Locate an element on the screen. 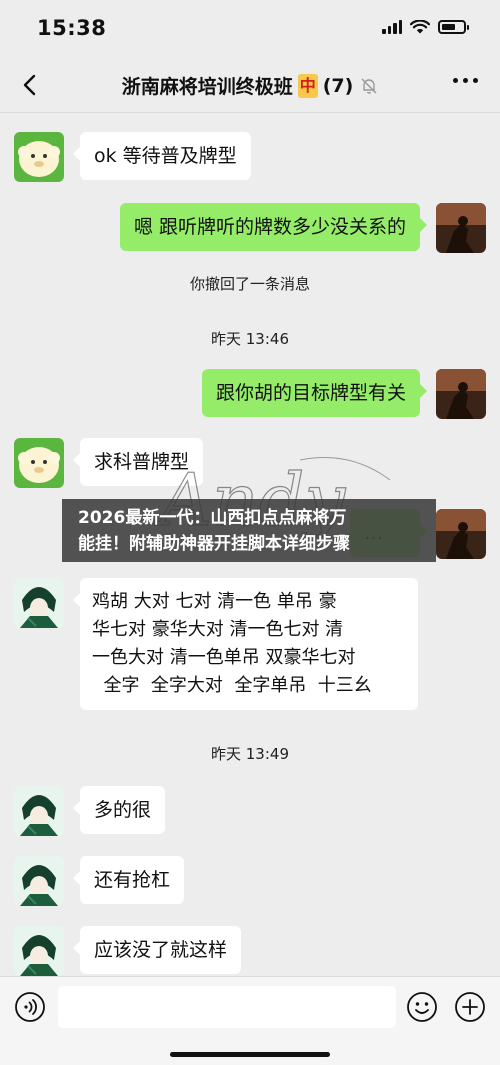 This screenshot has height=1065, width=500. plus-icon is located at coordinates (470, 1007).